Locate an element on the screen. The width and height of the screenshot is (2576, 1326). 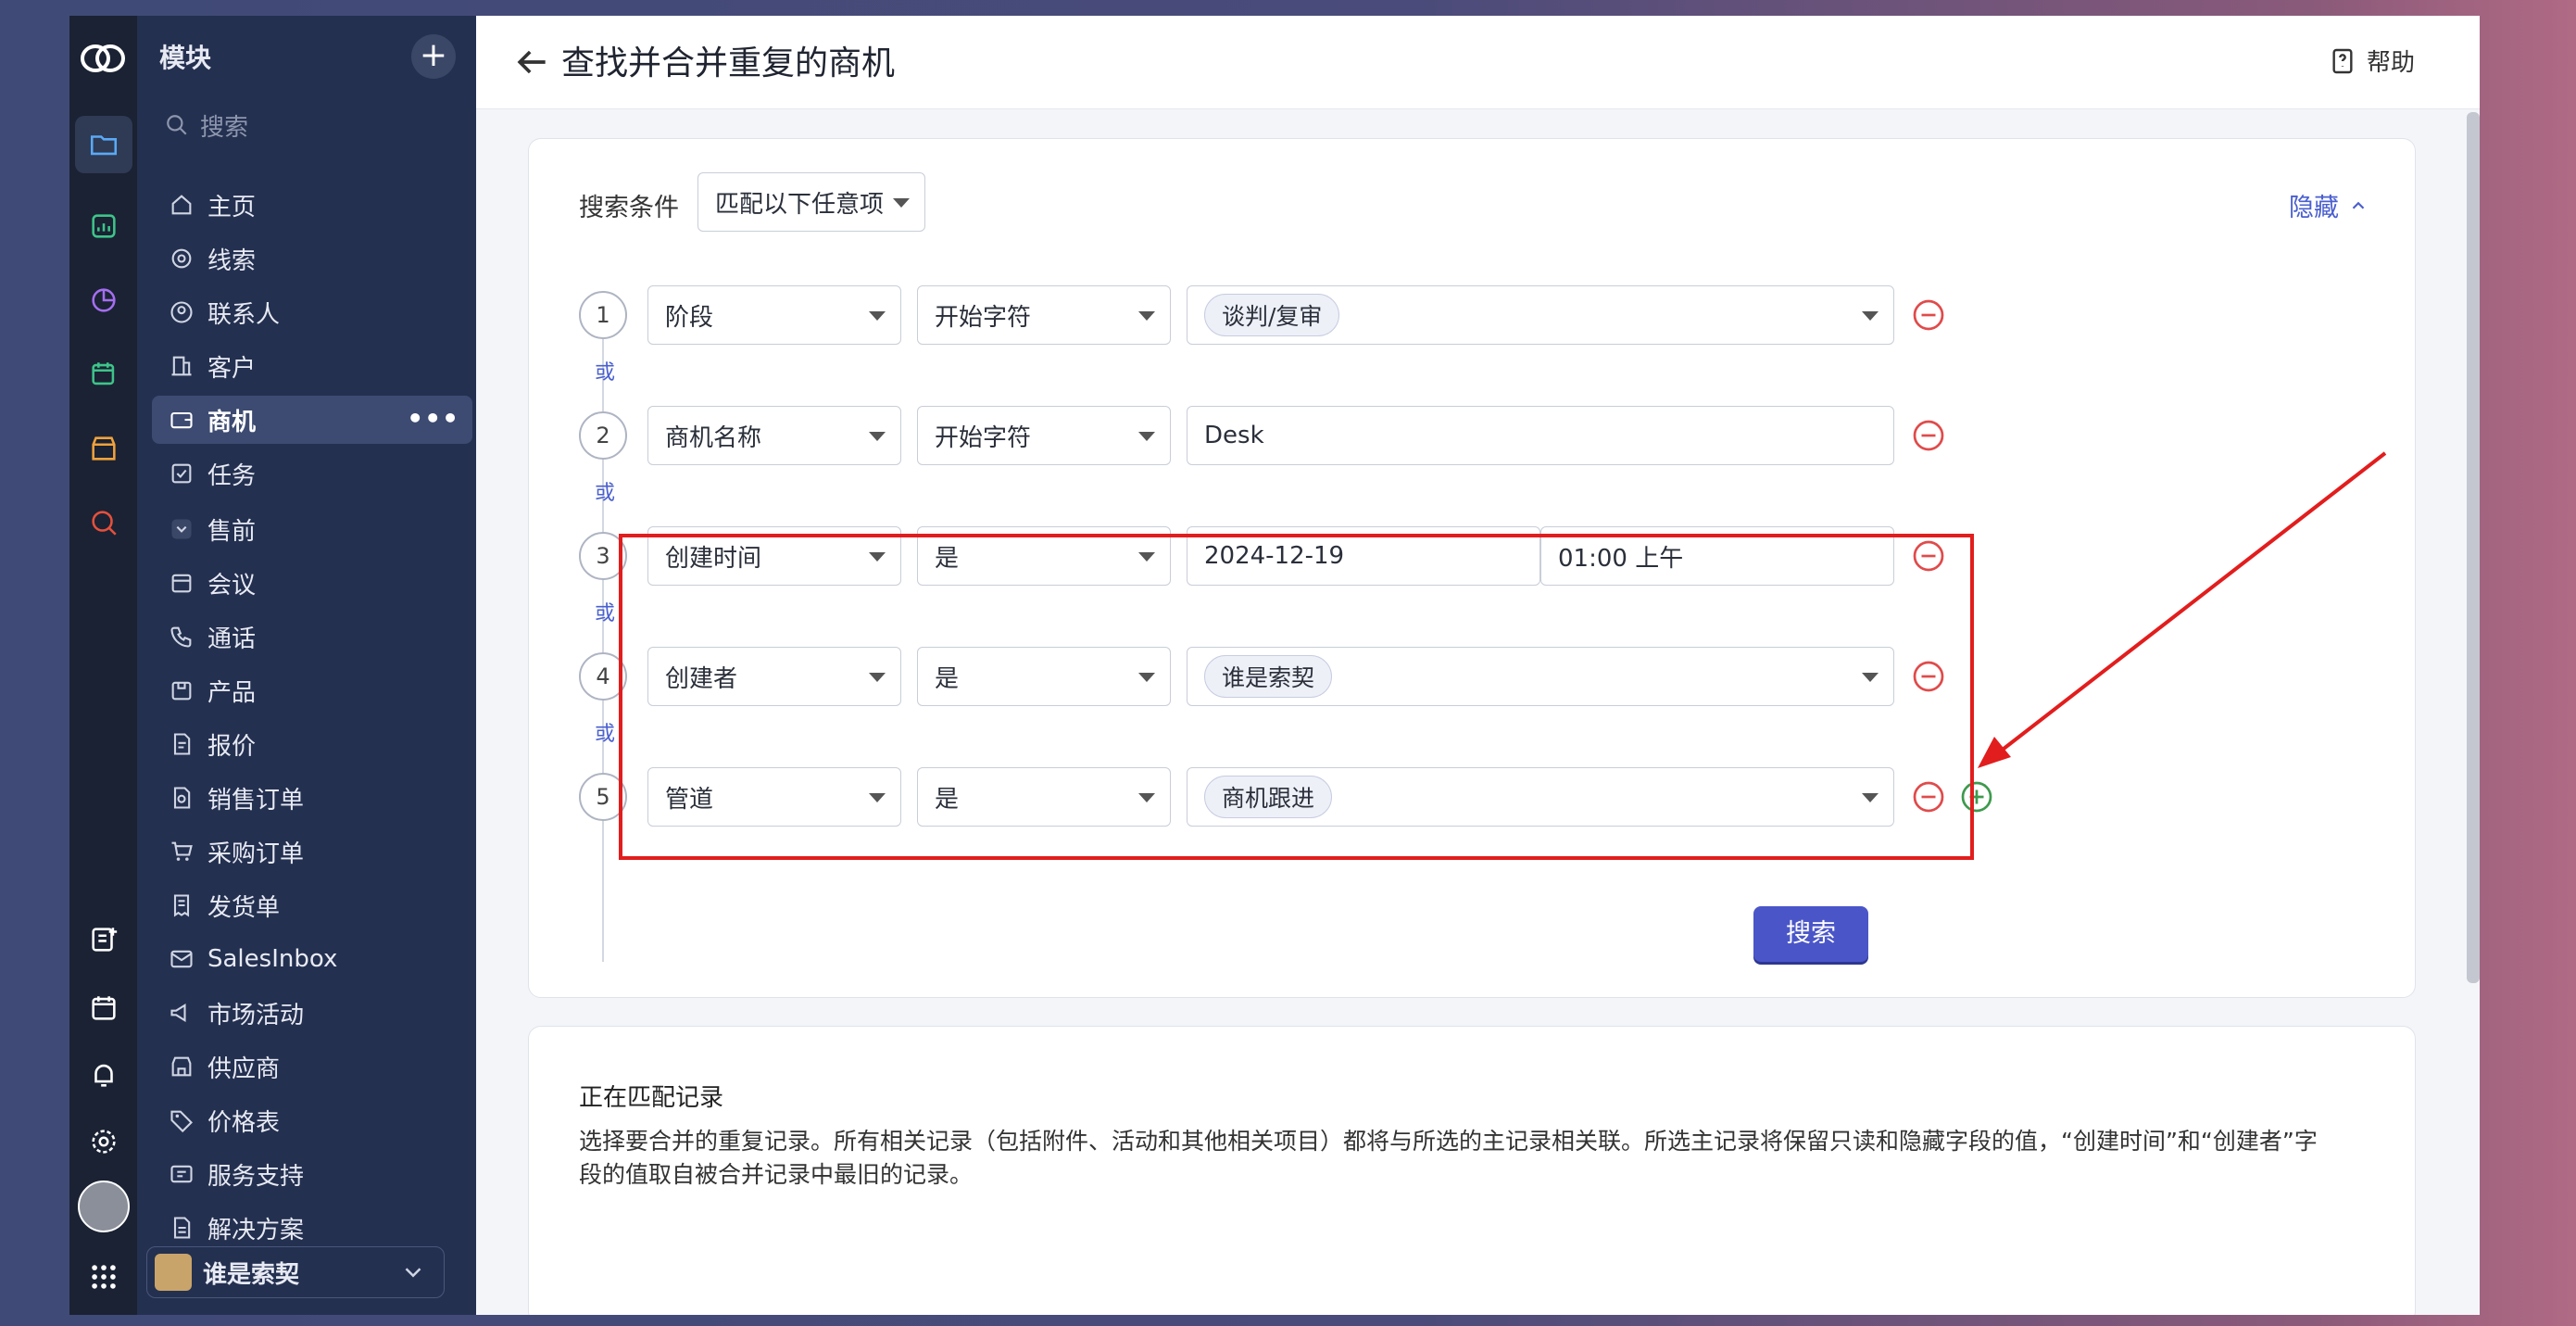
time-input: 01:00 上午 is located at coordinates (1717, 556).